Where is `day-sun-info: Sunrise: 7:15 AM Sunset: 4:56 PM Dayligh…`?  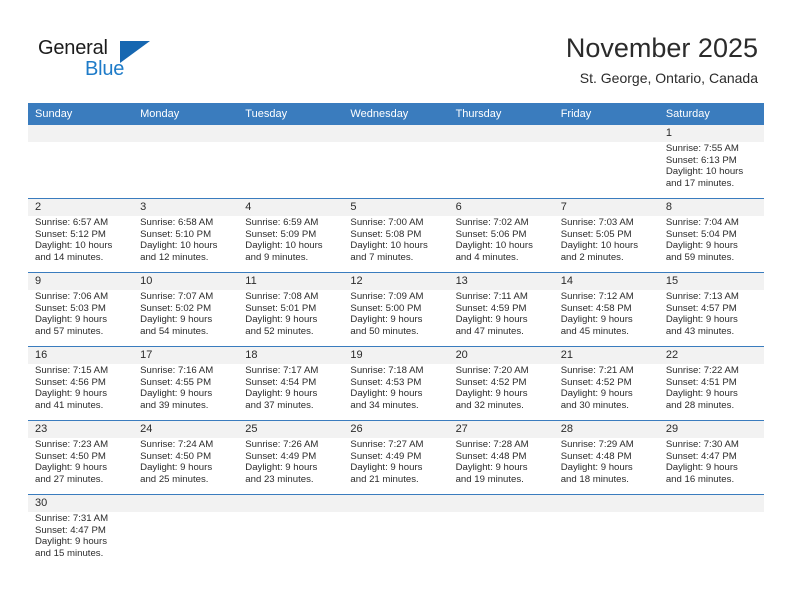
day-sun-info: Sunrise: 7:15 AM Sunset: 4:56 PM Dayligh… is located at coordinates (72, 388).